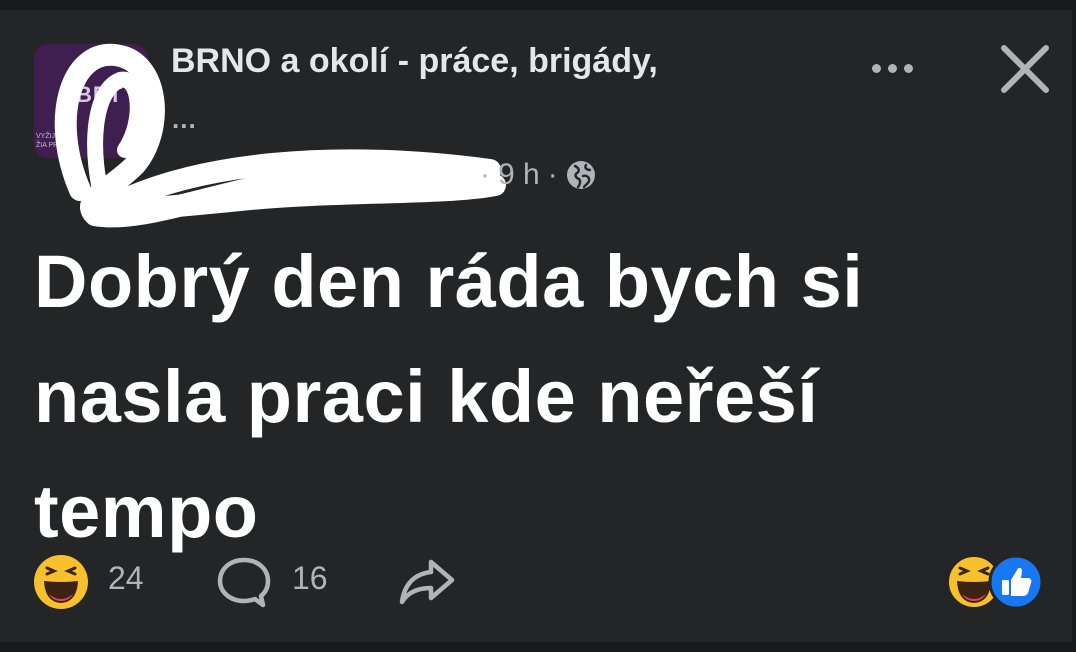 This screenshot has height=652, width=1076. I want to click on post-time: 9 h, so click(519, 175).